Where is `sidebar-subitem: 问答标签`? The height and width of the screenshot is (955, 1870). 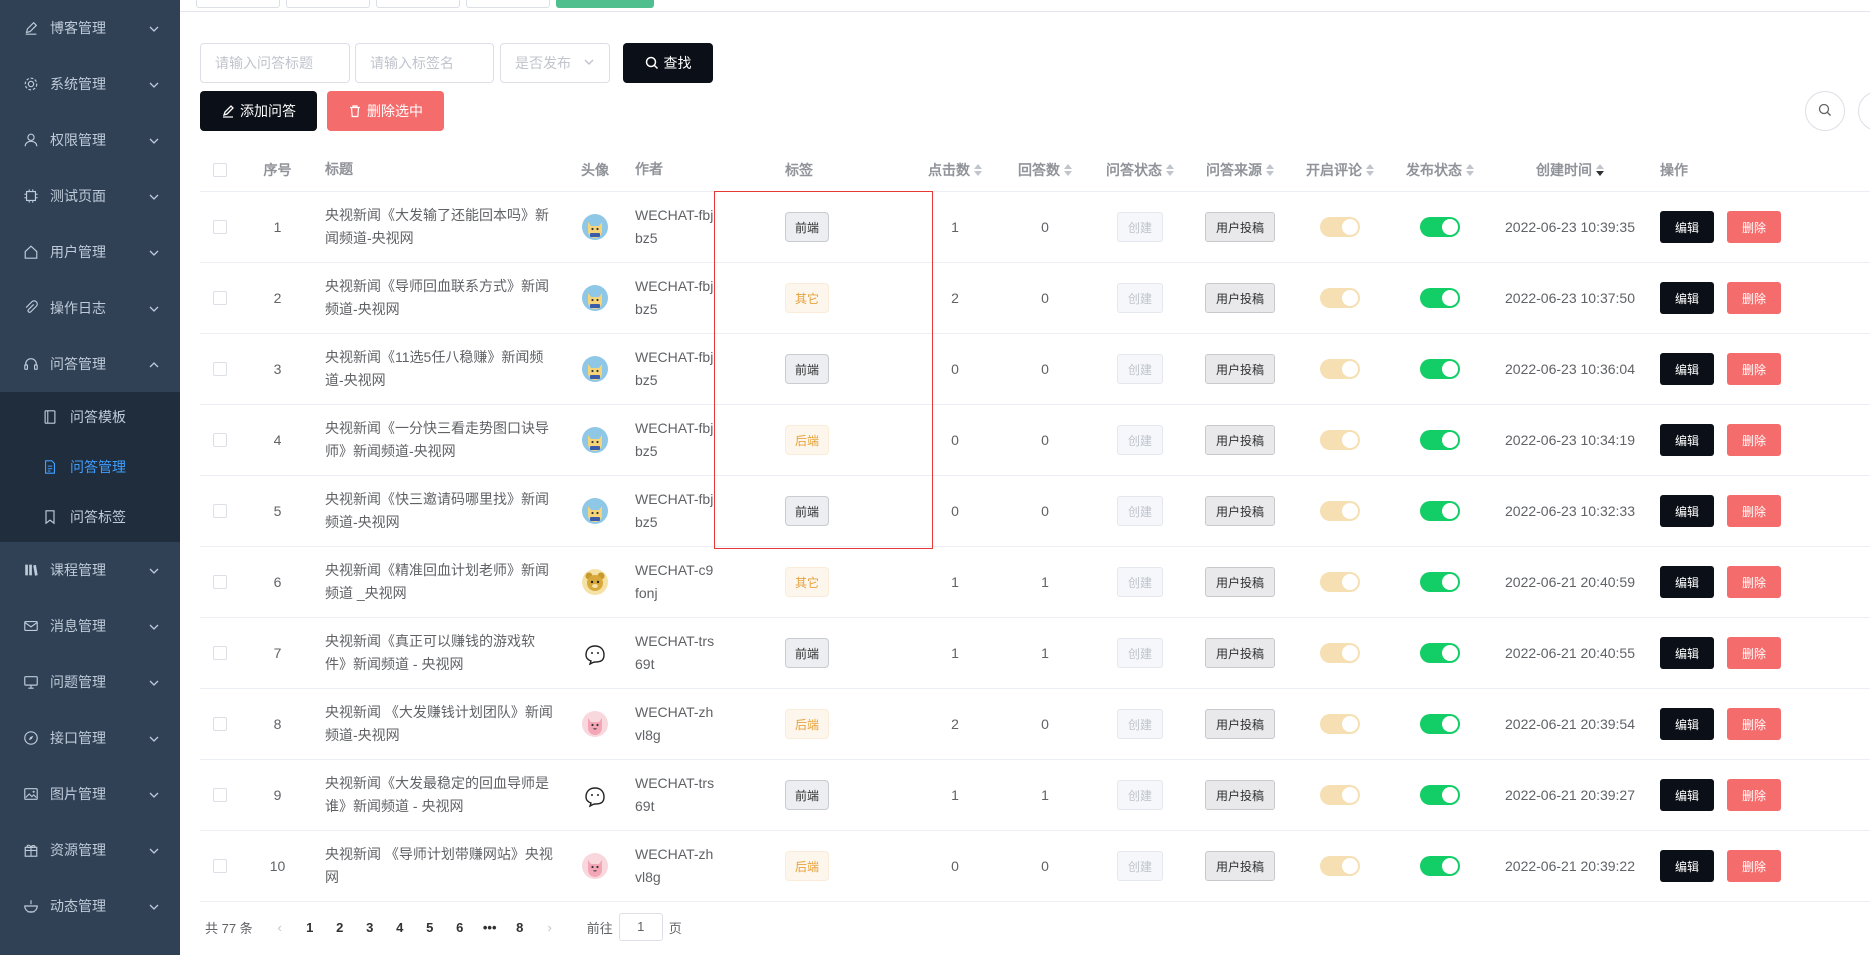
sidebar-subitem: 问答标签 is located at coordinates (90, 517).